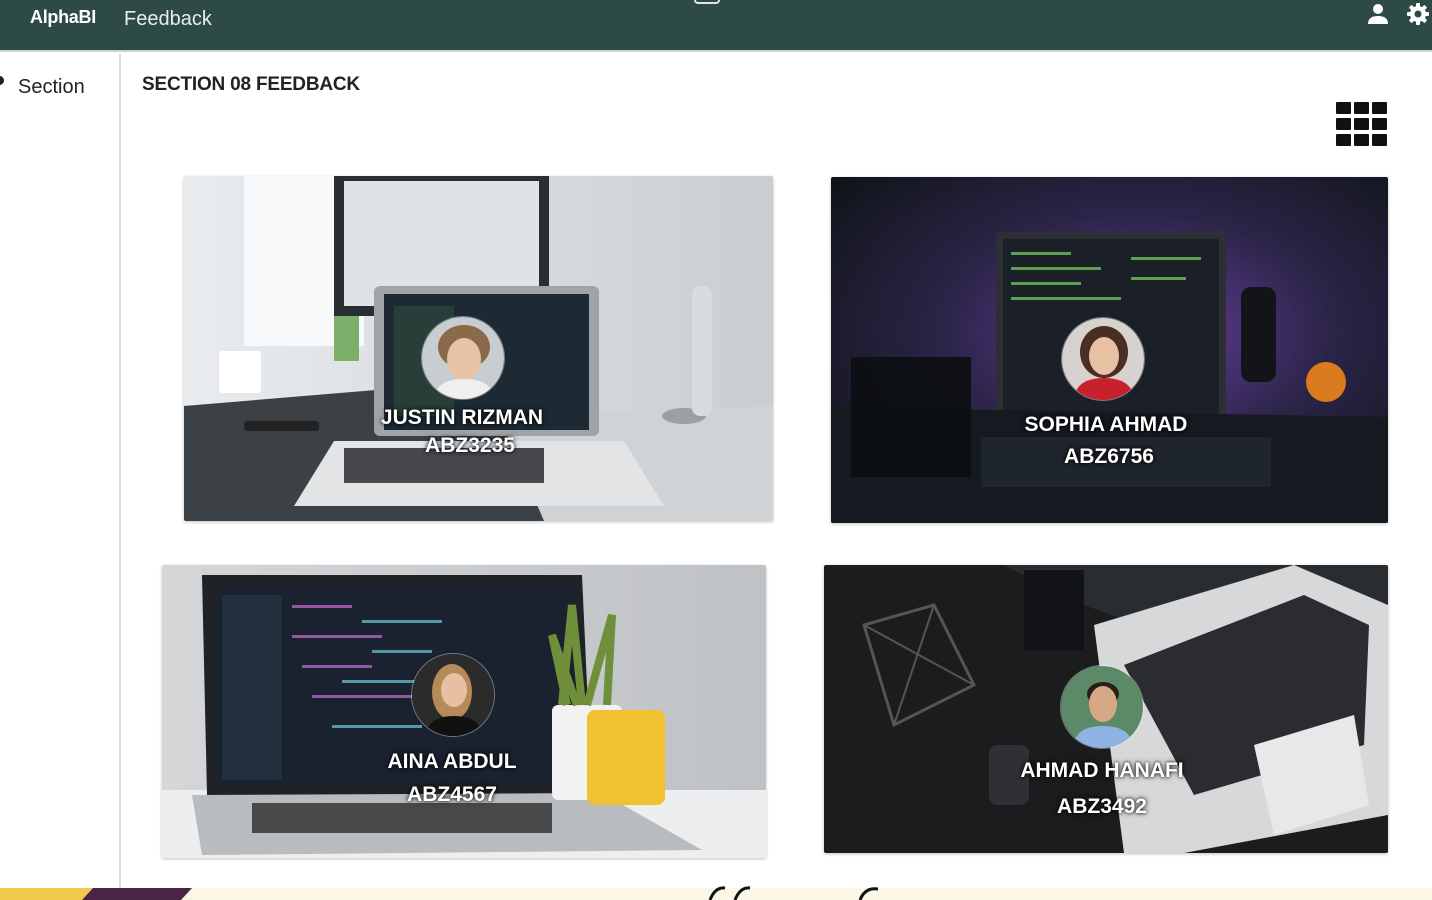  I want to click on student-id: ABZ3492, so click(1102, 806).